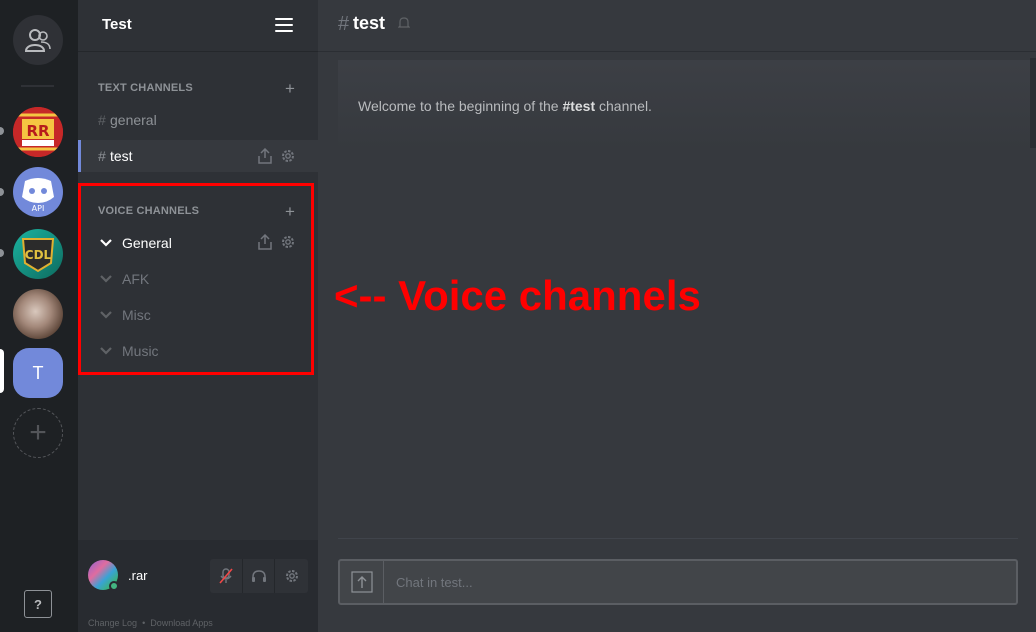  I want to click on server-icon-test: T, so click(38, 373).